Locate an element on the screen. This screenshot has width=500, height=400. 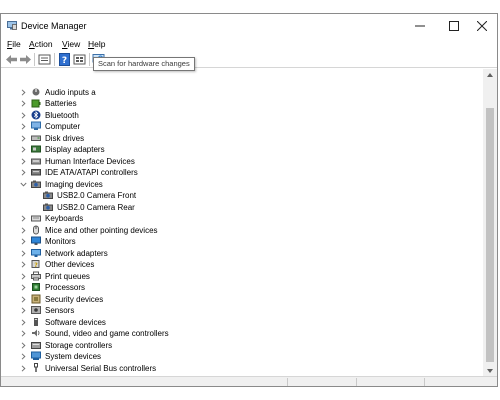
monitor-icon is located at coordinates (36, 241).